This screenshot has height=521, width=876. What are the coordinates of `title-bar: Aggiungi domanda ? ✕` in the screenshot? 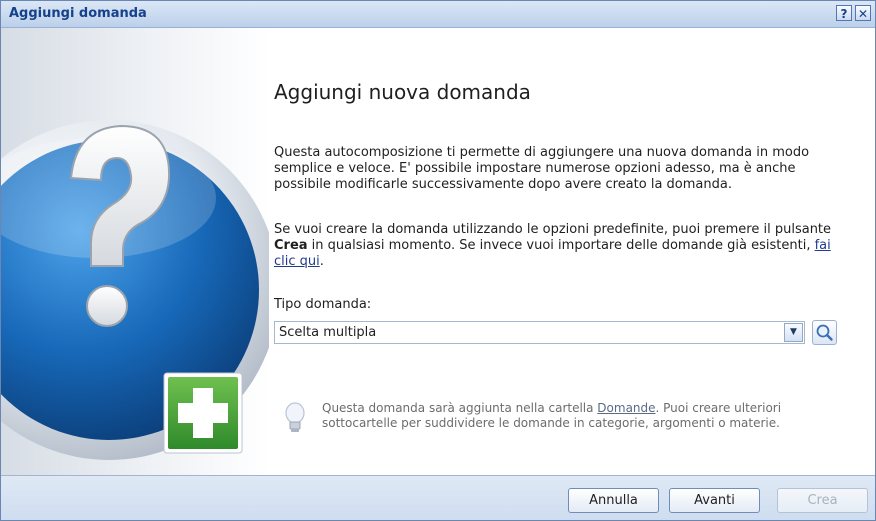 It's located at (438, 14).